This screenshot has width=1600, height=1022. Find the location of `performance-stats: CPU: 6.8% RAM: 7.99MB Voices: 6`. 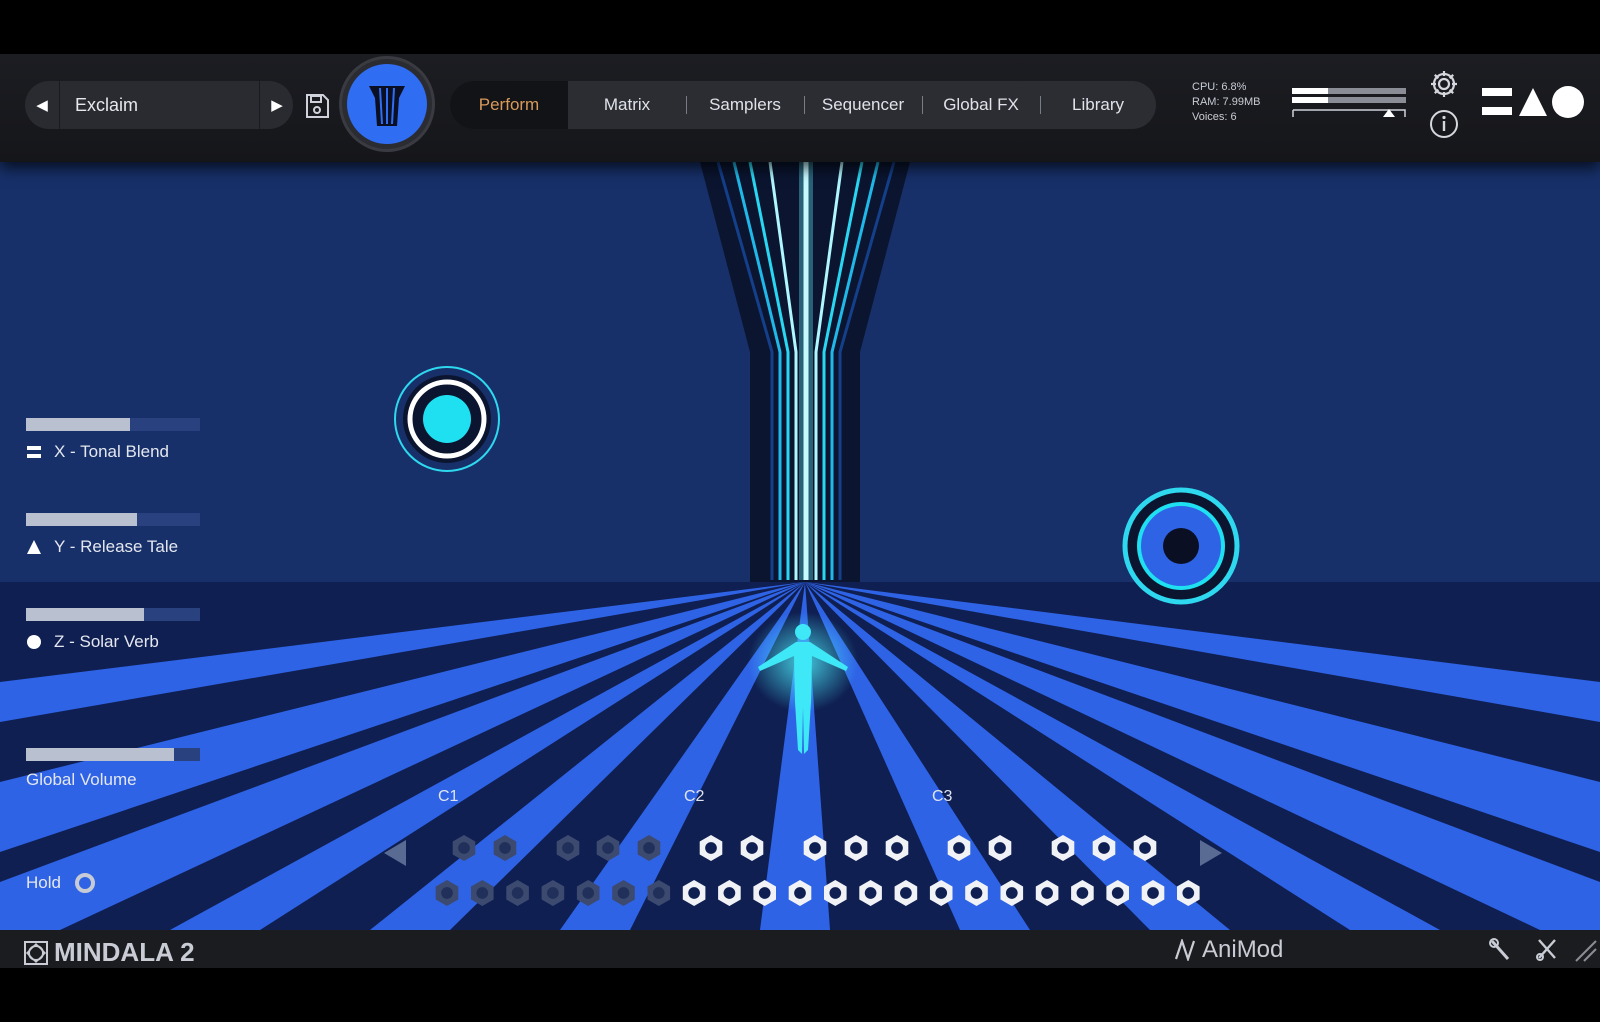

performance-stats: CPU: 6.8% RAM: 7.99MB Voices: 6 is located at coordinates (1226, 102).